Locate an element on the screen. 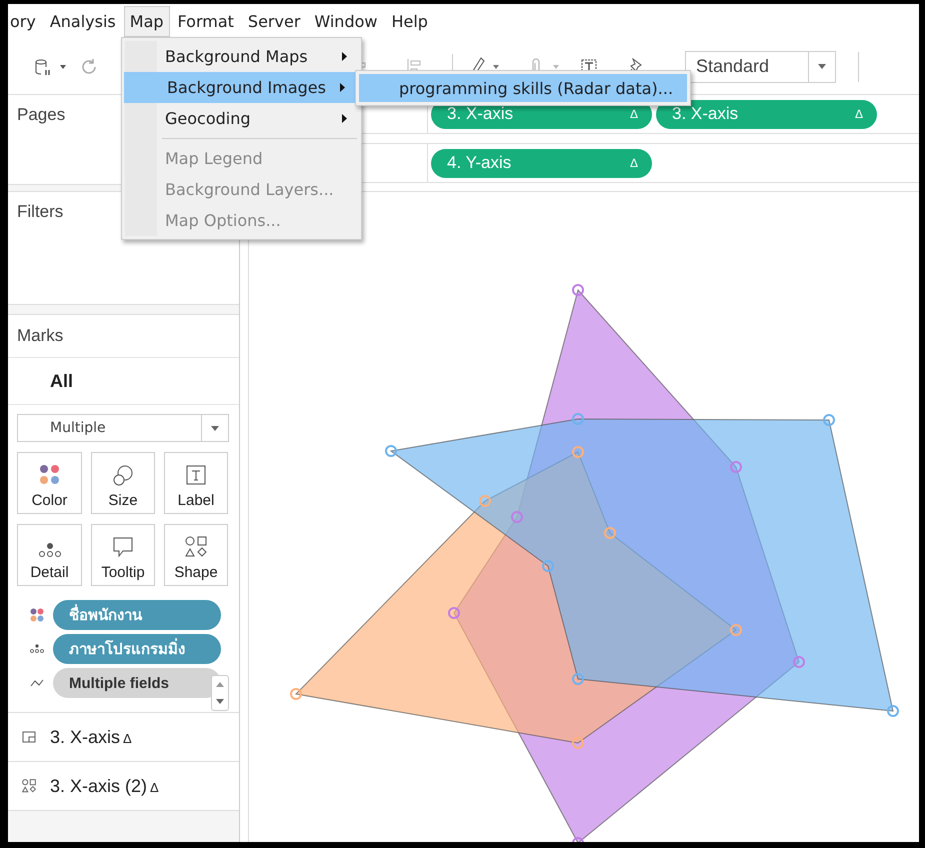 The height and width of the screenshot is (848, 925). menu-item: Help is located at coordinates (409, 21).